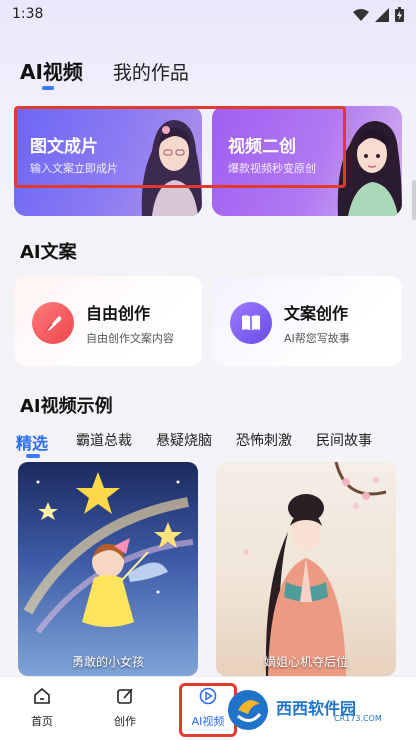 The image size is (416, 740). Describe the element at coordinates (272, 168) in the screenshot. I see `banner-subtitle: 爆款视频秒变原创` at that location.